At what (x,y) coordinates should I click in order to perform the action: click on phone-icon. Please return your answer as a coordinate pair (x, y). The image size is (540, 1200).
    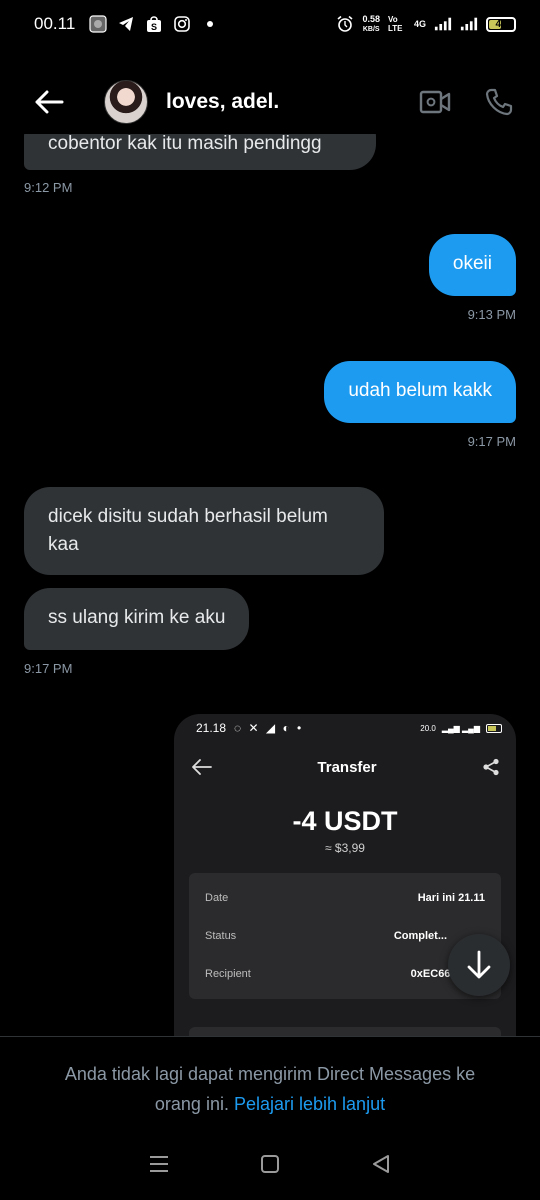
    Looking at the image, I should click on (499, 102).